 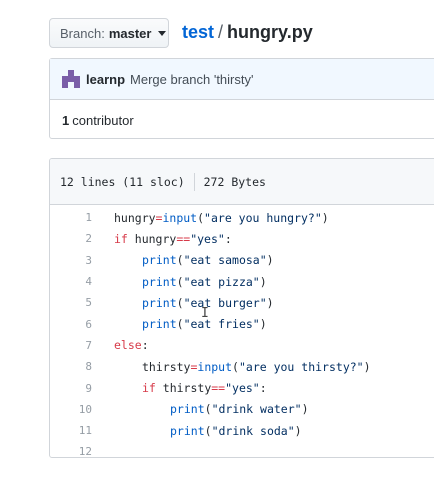 I want to click on line-number: 11, so click(x=82, y=430).